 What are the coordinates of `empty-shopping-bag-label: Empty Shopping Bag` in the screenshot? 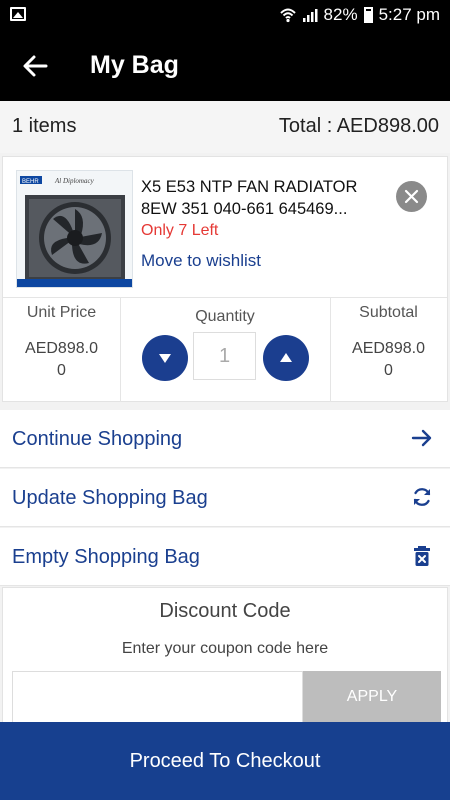 It's located at (106, 557).